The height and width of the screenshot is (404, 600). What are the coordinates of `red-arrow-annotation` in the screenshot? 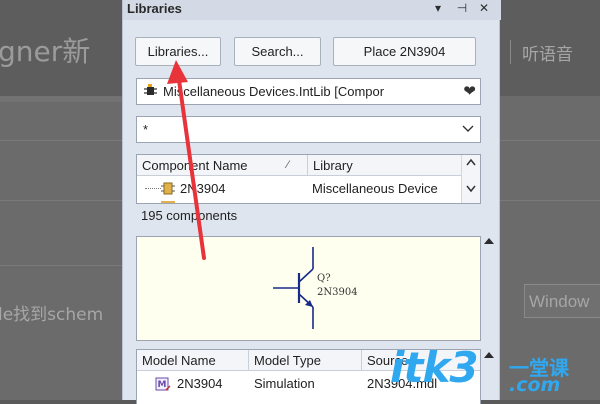 It's located at (186, 160).